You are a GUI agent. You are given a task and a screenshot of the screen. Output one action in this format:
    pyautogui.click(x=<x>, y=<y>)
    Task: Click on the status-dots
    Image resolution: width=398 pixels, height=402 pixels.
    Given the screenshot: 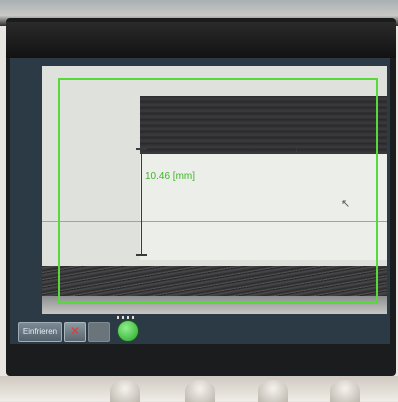 What is the action you would take?
    pyautogui.click(x=127, y=317)
    